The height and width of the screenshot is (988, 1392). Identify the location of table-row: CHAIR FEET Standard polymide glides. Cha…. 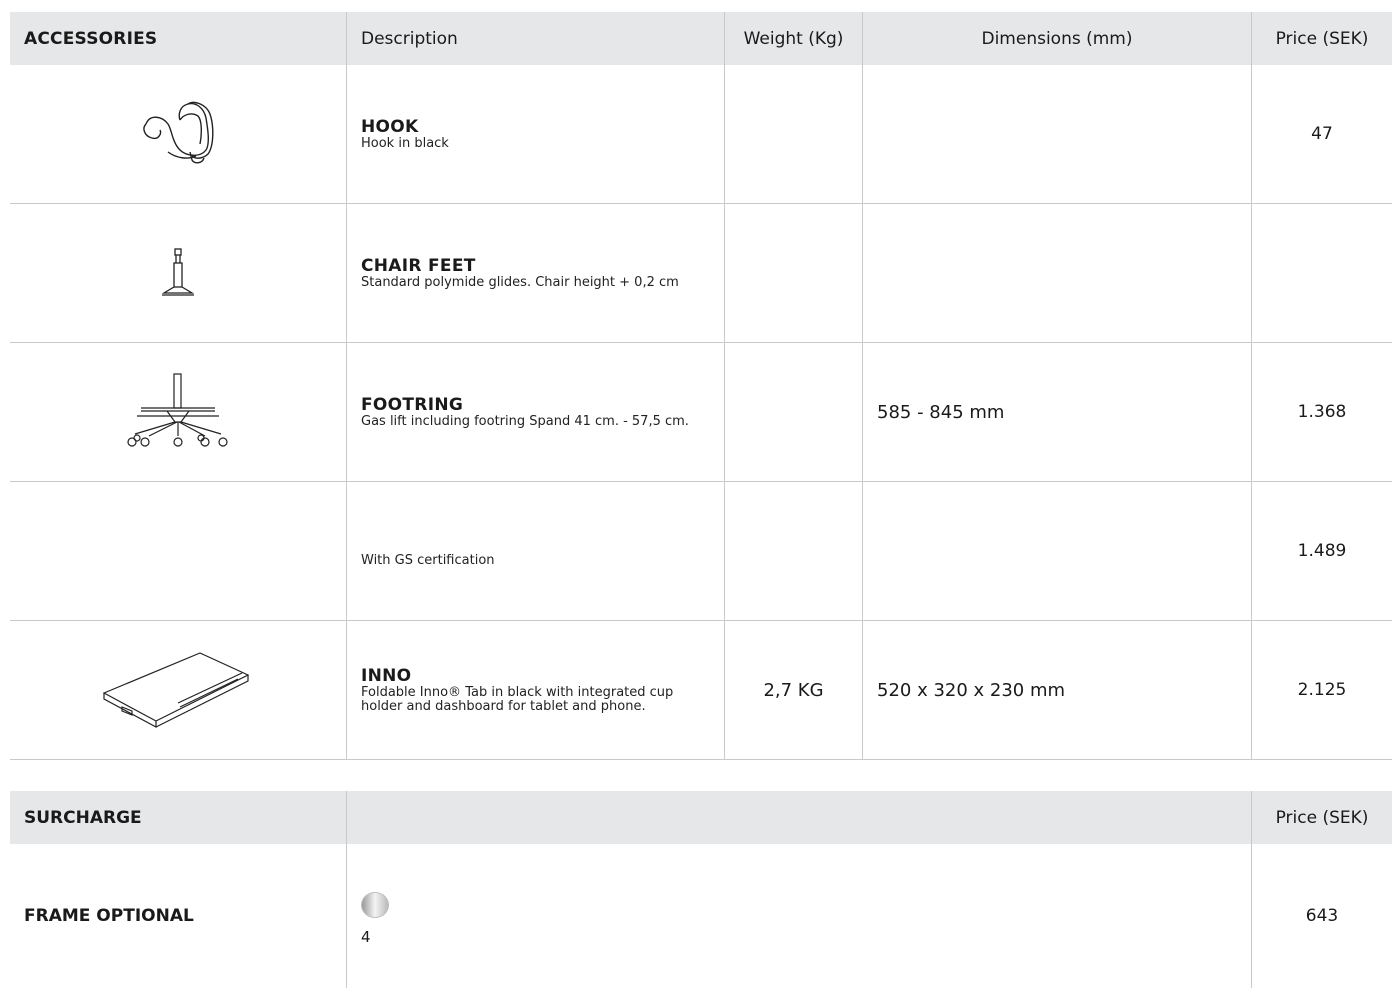
(701, 273).